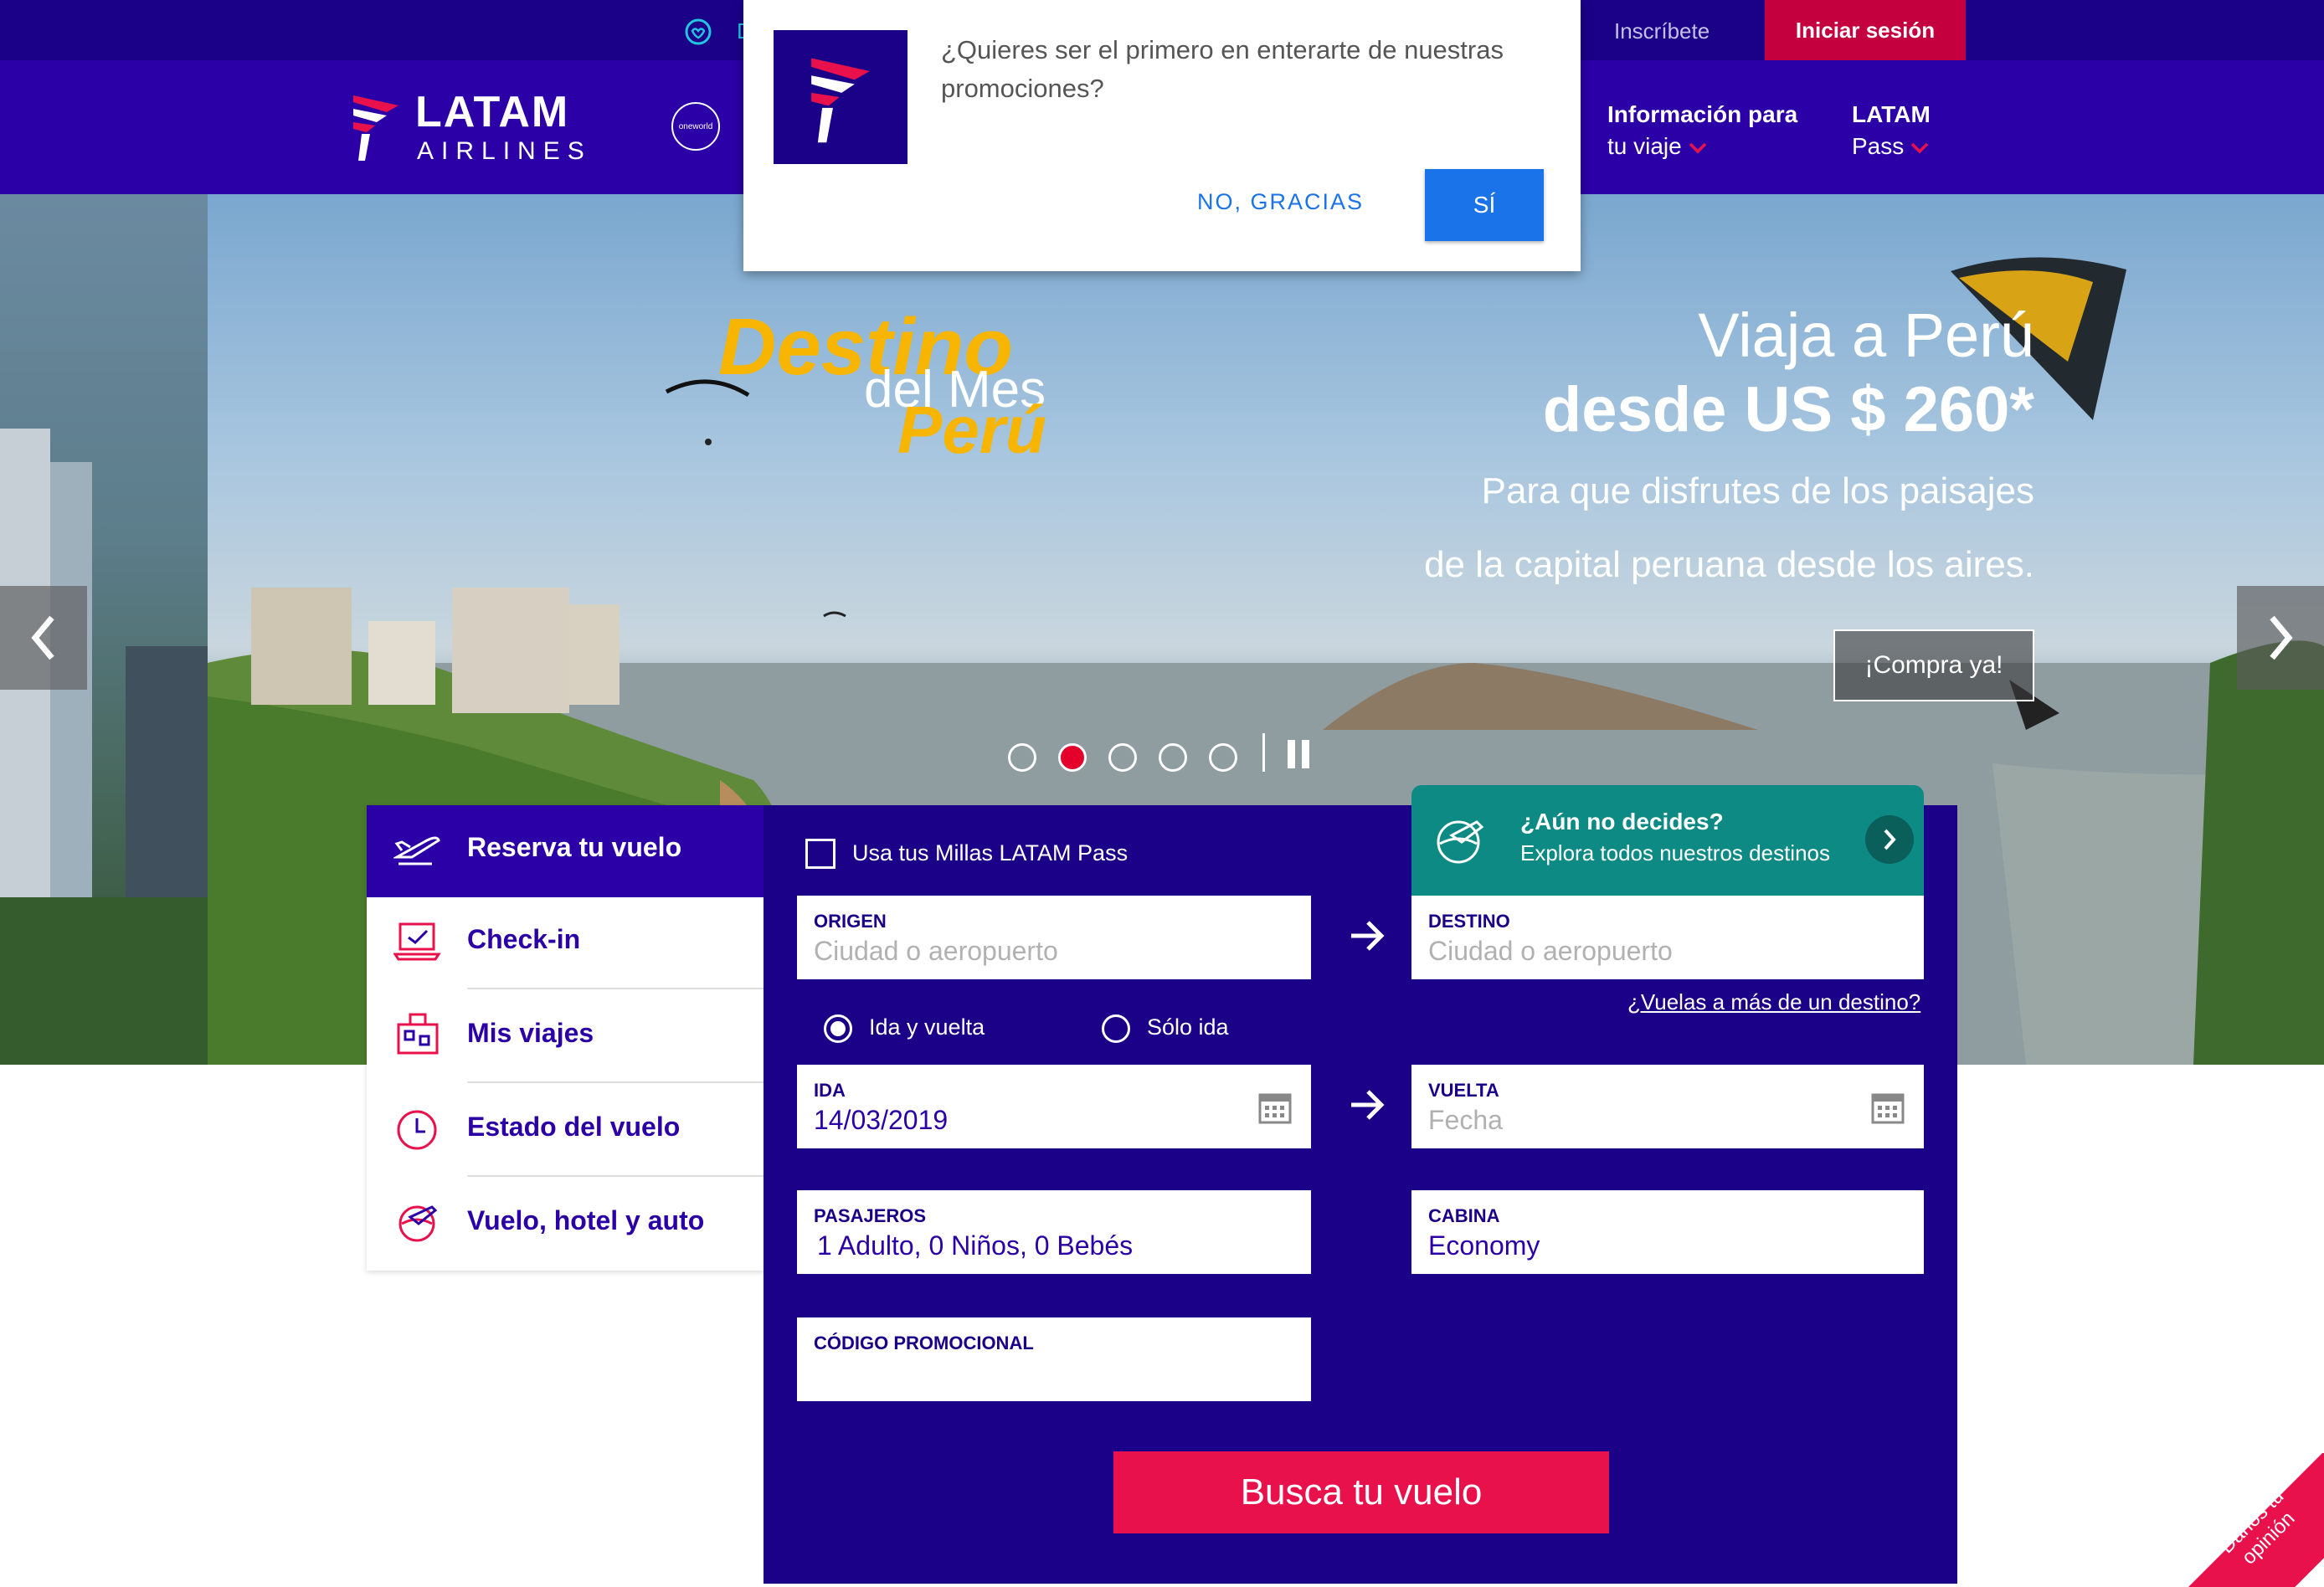  I want to click on popup-no-button: NO, GRACIAS, so click(1281, 202).